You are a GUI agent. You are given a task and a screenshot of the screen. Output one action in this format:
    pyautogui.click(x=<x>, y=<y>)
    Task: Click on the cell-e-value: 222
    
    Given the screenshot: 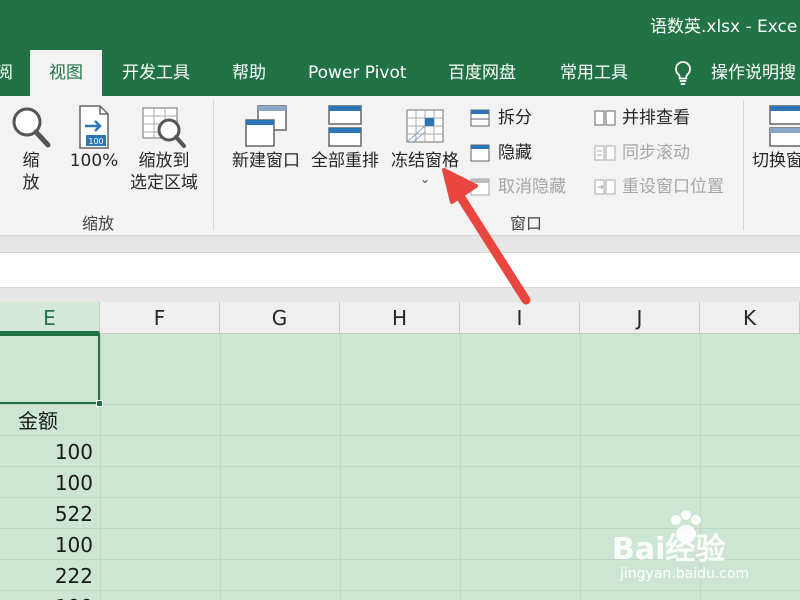 What is the action you would take?
    pyautogui.click(x=49, y=576)
    